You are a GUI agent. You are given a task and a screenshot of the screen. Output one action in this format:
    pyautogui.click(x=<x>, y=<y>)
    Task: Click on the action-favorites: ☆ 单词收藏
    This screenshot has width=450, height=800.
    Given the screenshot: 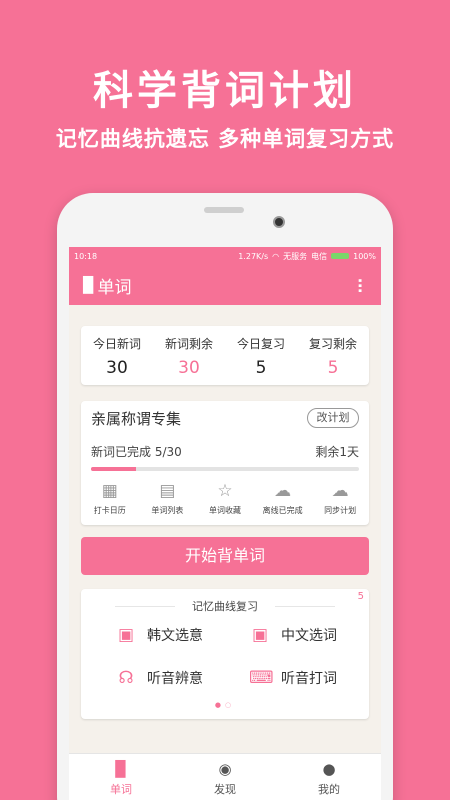 What is the action you would take?
    pyautogui.click(x=225, y=498)
    